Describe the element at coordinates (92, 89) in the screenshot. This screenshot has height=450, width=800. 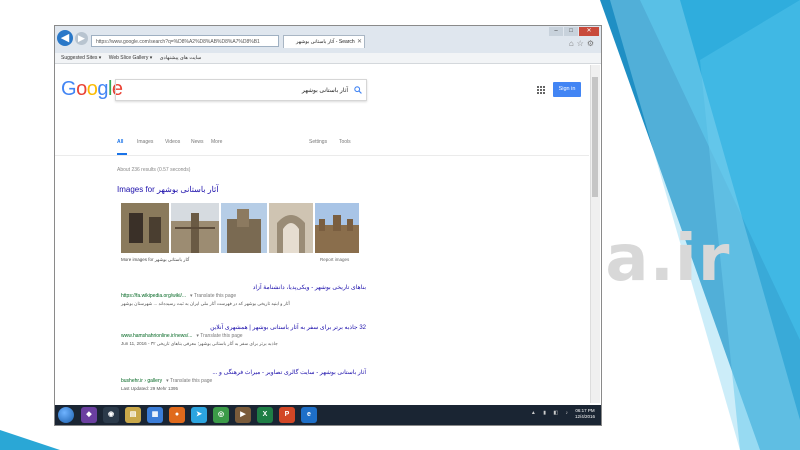
I see `google-logo: Google` at that location.